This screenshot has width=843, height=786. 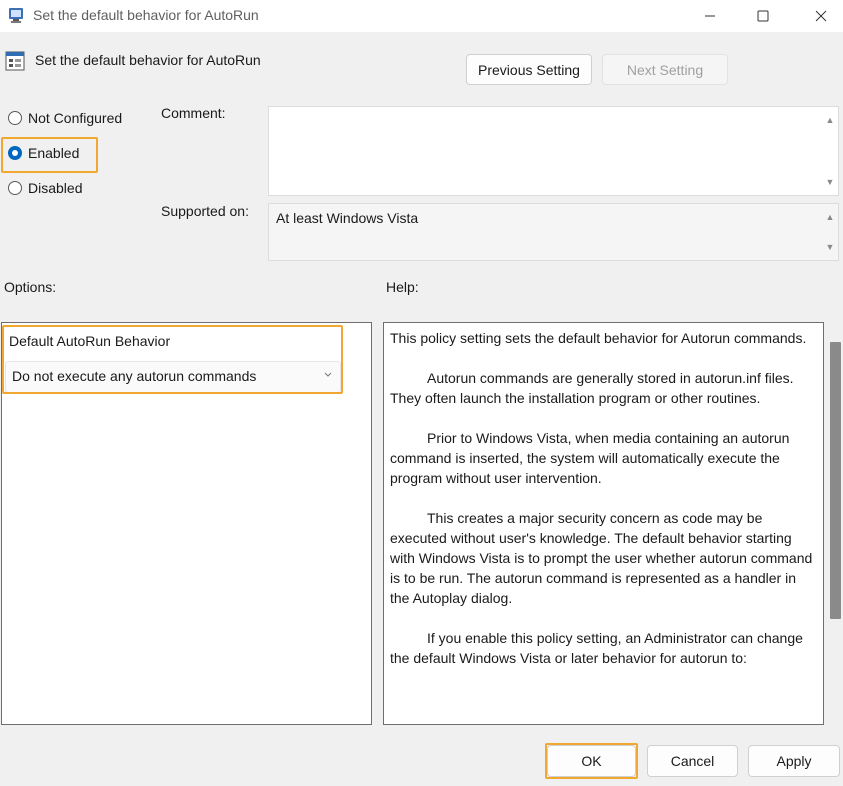 I want to click on policy-app-icon, so click(x=17, y=15).